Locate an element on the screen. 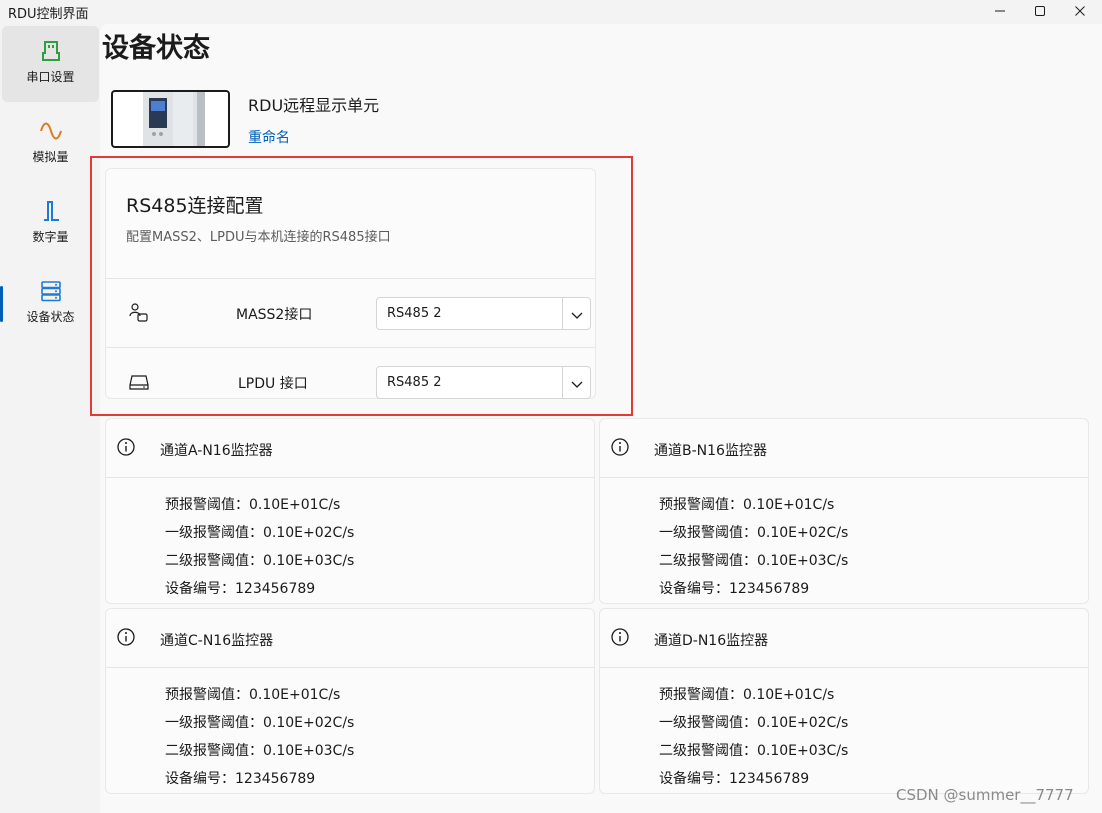 This screenshot has width=1102, height=813. close-button is located at coordinates (1080, 11).